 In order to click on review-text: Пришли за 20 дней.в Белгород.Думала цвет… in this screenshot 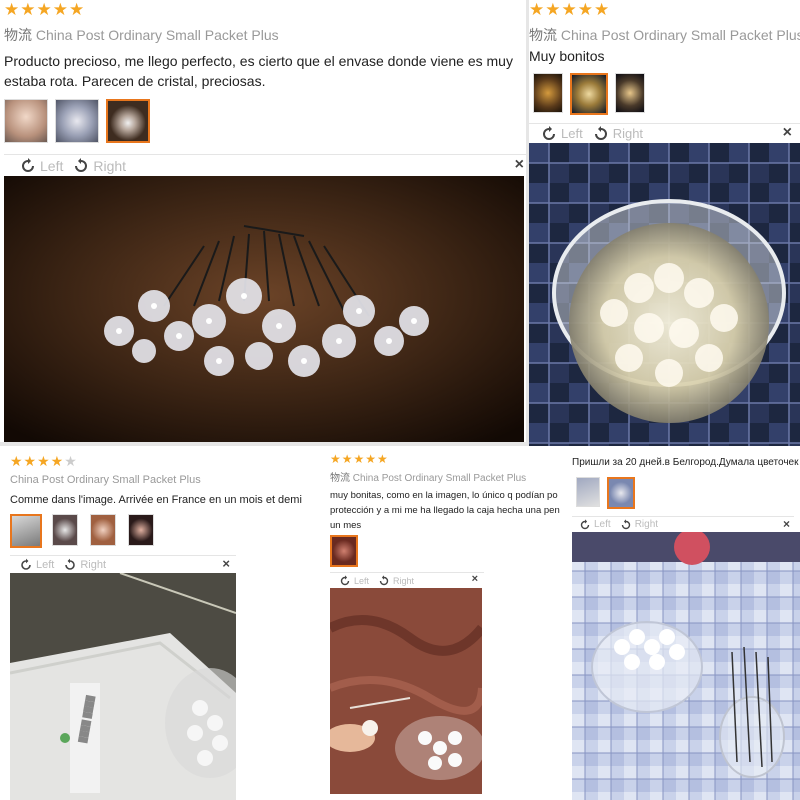, I will do `click(685, 462)`.